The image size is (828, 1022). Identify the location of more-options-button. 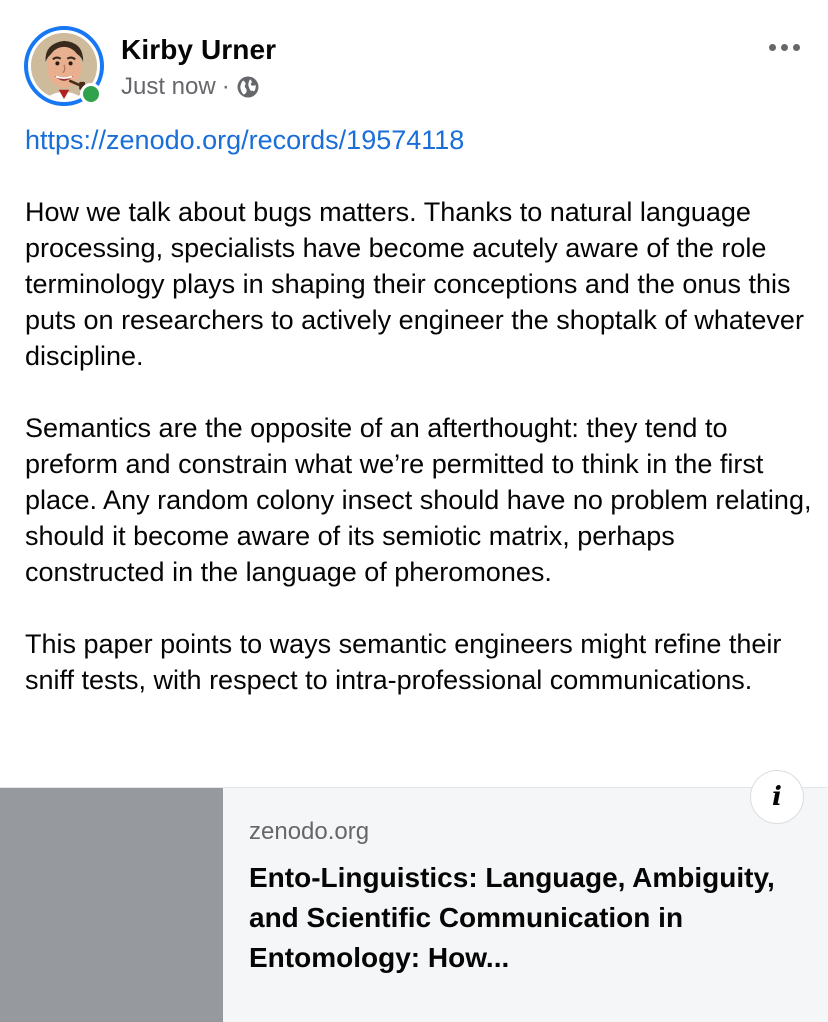
(784, 47).